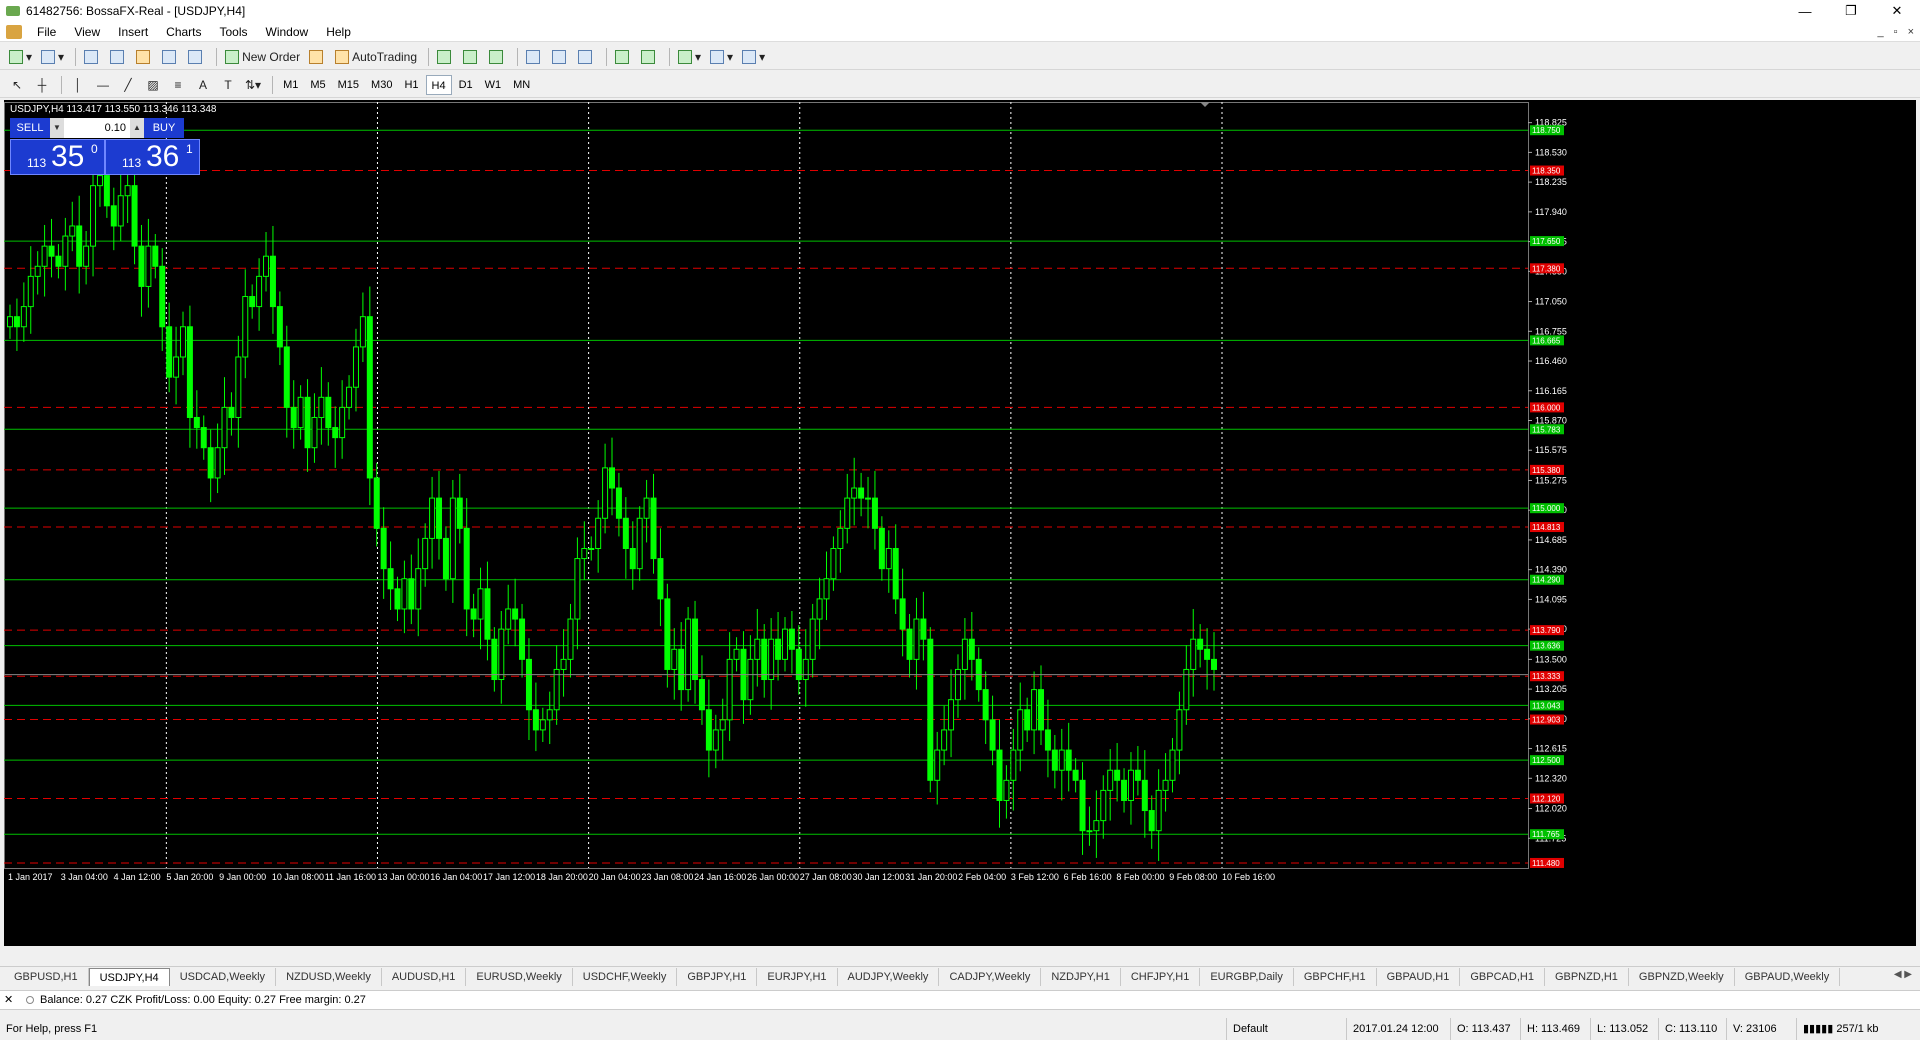 This screenshot has height=1040, width=1920. Describe the element at coordinates (381, 85) in the screenshot. I see `timeframe-m30: M30` at that location.